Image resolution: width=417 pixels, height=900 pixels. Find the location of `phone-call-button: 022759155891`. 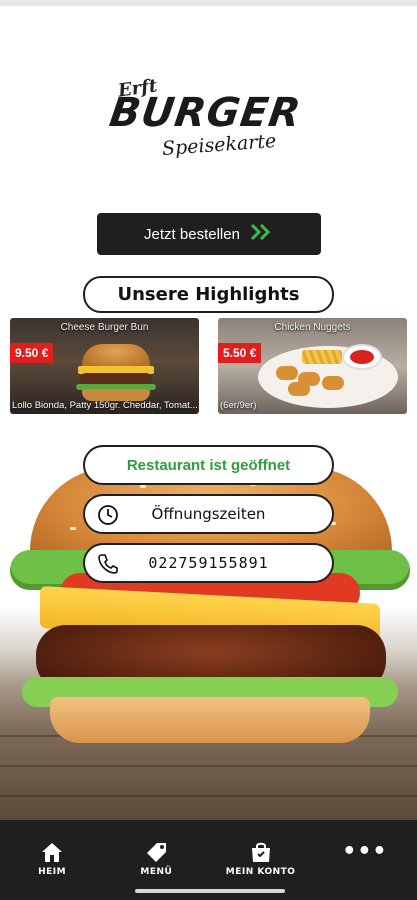

phone-call-button: 022759155891 is located at coordinates (208, 563).